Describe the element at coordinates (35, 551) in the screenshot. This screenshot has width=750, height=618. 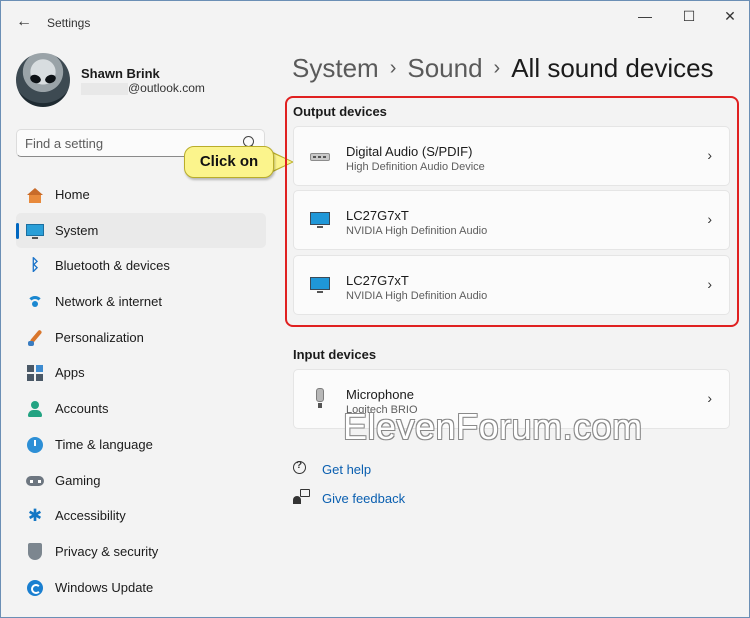
I see `shield-icon` at that location.